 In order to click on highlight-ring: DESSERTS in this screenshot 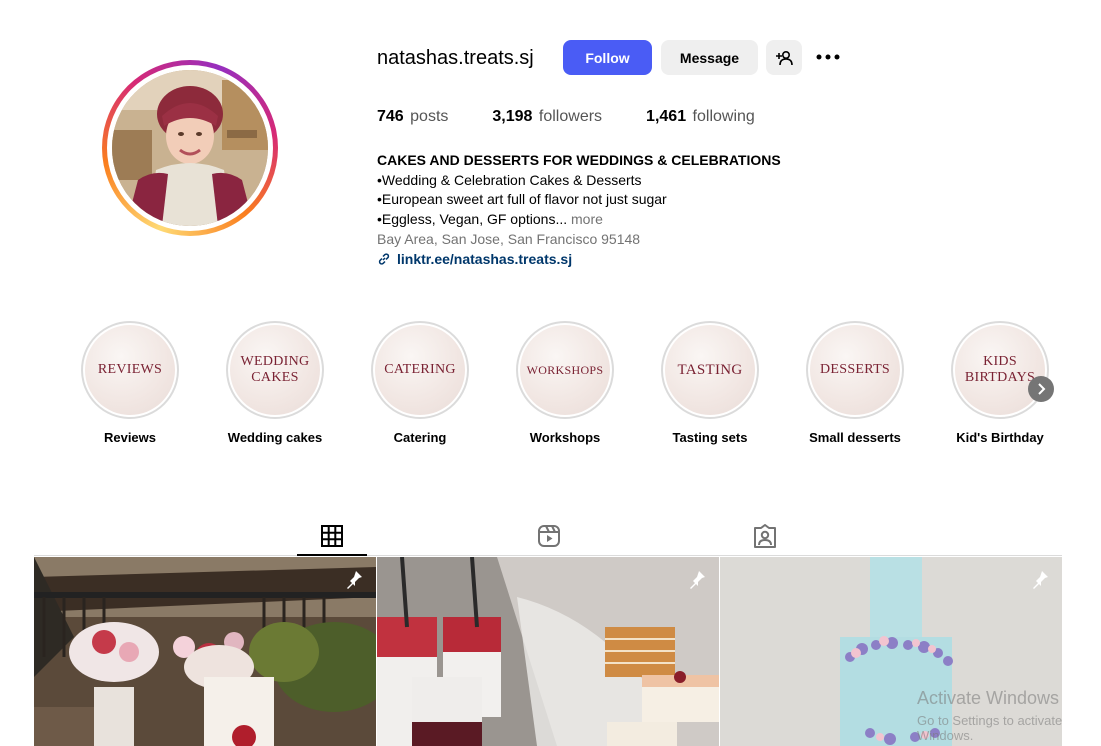, I will do `click(855, 370)`.